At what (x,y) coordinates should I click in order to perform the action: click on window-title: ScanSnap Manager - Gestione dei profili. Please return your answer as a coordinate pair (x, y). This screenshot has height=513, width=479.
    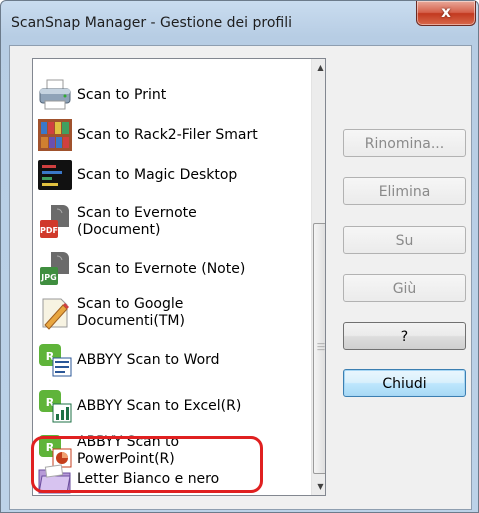
    Looking at the image, I should click on (152, 23).